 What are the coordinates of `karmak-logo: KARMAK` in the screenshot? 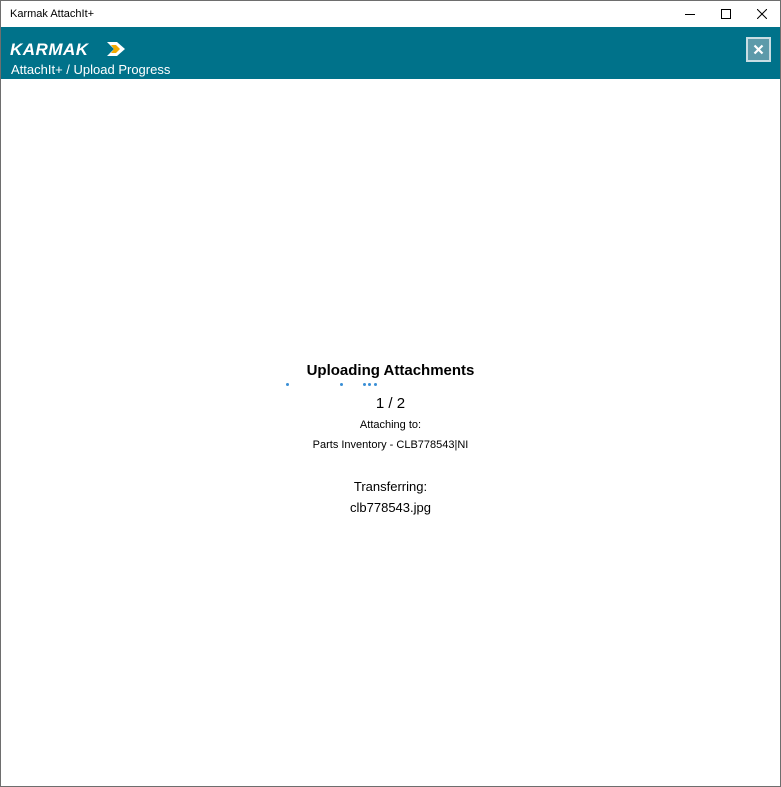 It's located at (67, 49).